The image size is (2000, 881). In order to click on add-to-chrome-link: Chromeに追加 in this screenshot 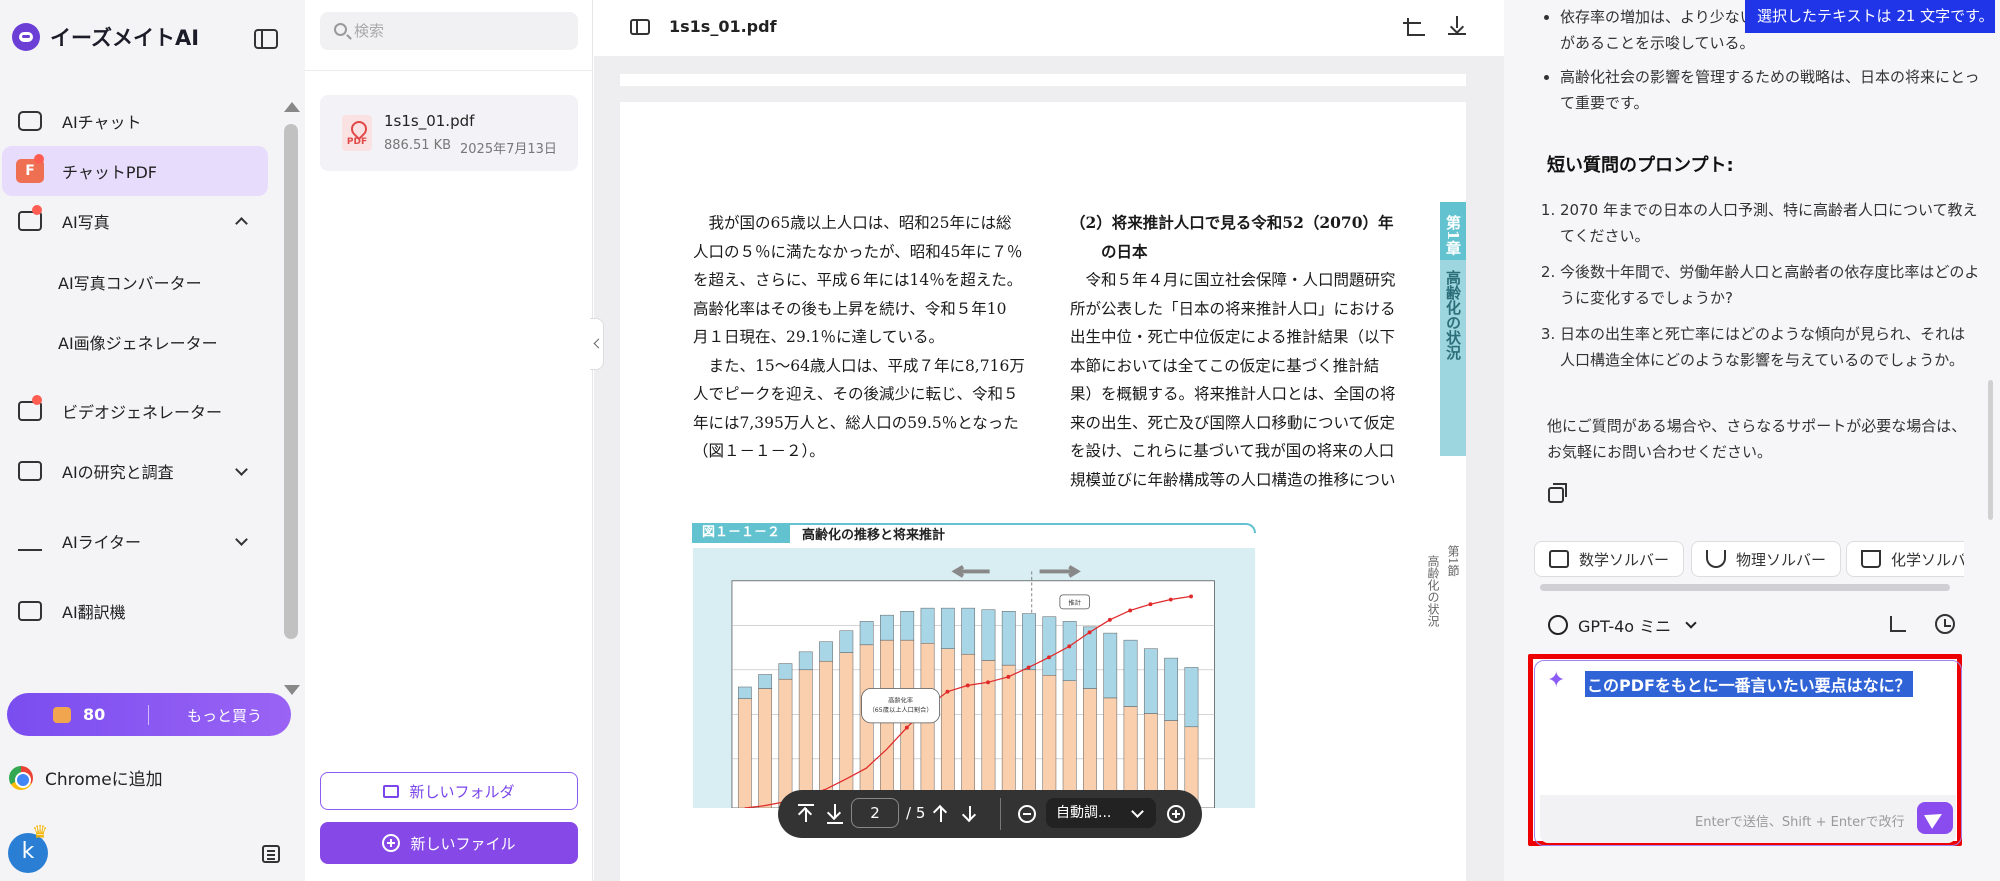, I will do `click(86, 777)`.